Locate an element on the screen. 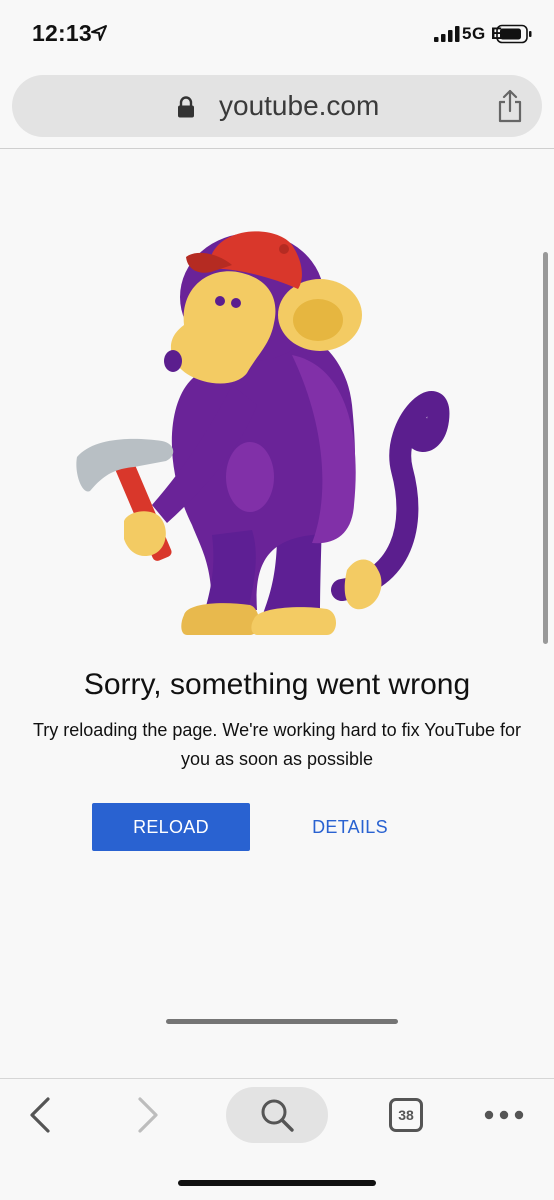 This screenshot has height=1200, width=554. address-bar: youtube.com is located at coordinates (277, 106).